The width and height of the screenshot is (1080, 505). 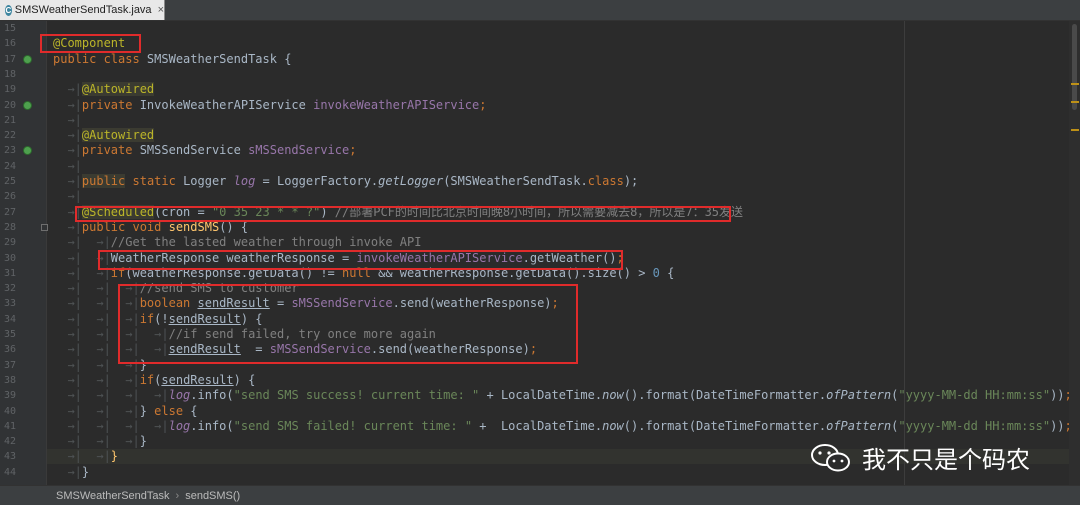 What do you see at coordinates (22, 411) in the screenshot?
I see `gutter-line: 40` at bounding box center [22, 411].